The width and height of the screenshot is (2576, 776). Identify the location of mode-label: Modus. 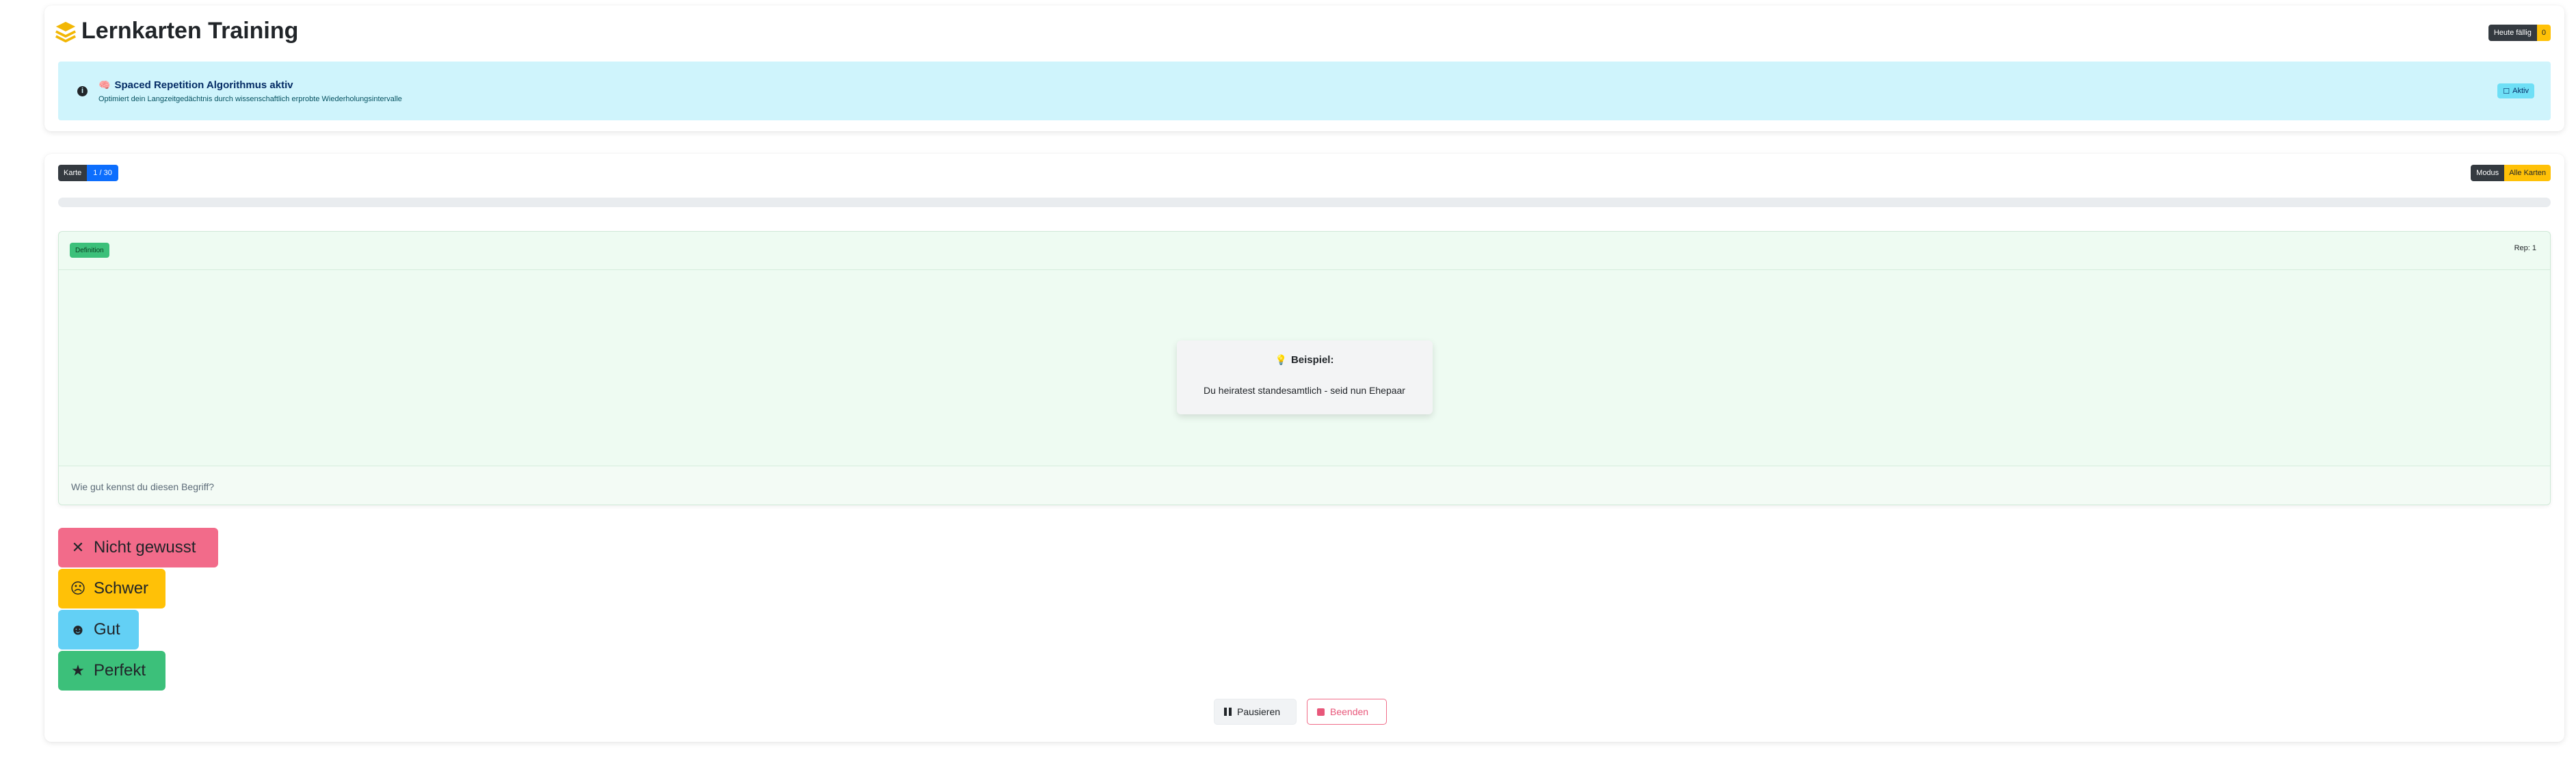
(2488, 173).